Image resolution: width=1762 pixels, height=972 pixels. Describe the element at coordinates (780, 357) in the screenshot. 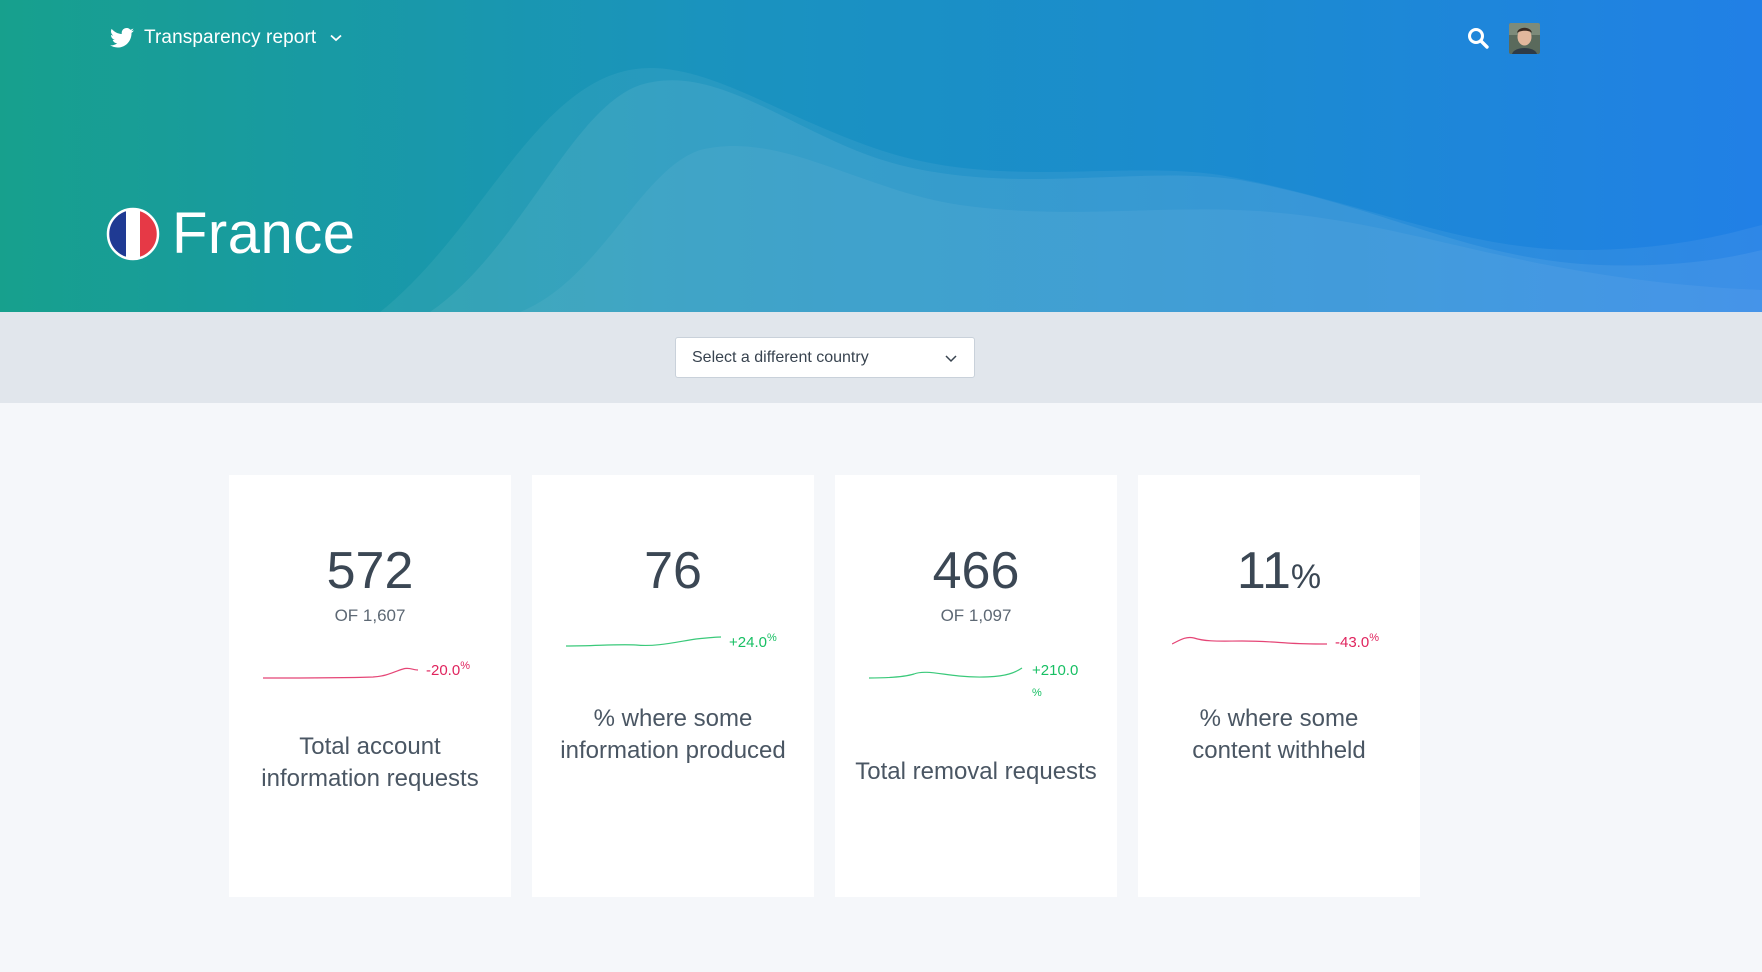

I see `country-select-label: Select a different country` at that location.